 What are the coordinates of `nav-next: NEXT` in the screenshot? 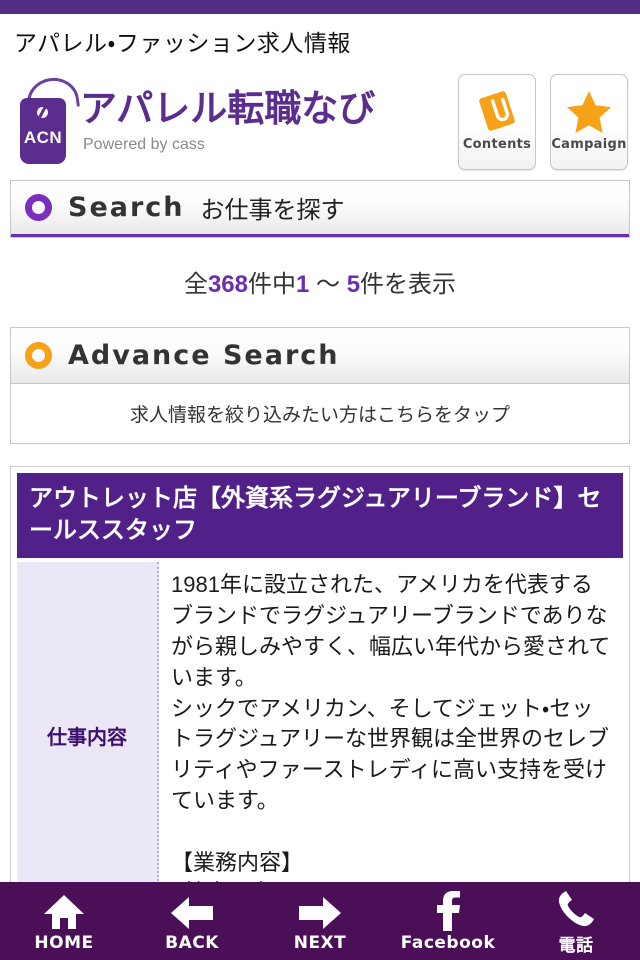 It's located at (320, 921).